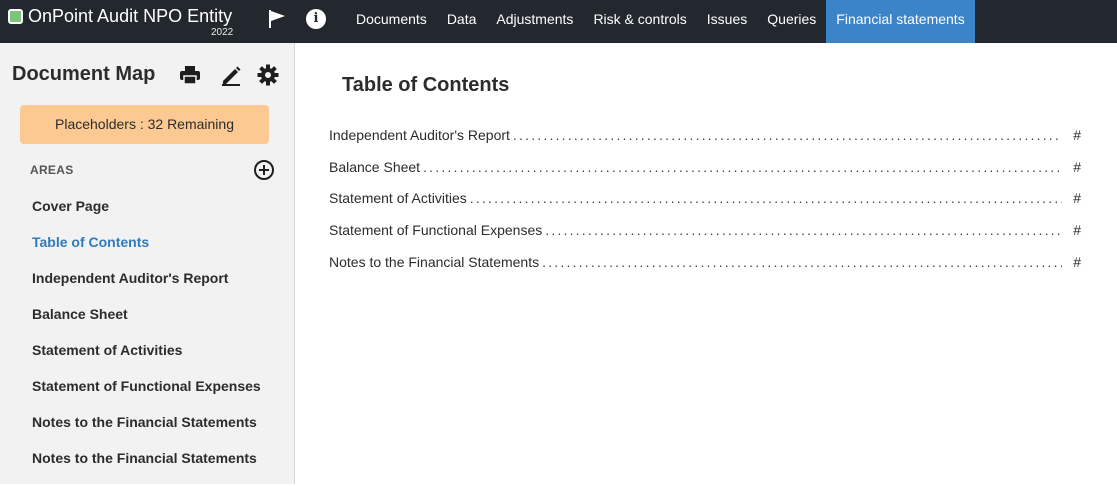 Image resolution: width=1117 pixels, height=486 pixels. What do you see at coordinates (791, 21) in the screenshot?
I see `tab-queries: Queries` at bounding box center [791, 21].